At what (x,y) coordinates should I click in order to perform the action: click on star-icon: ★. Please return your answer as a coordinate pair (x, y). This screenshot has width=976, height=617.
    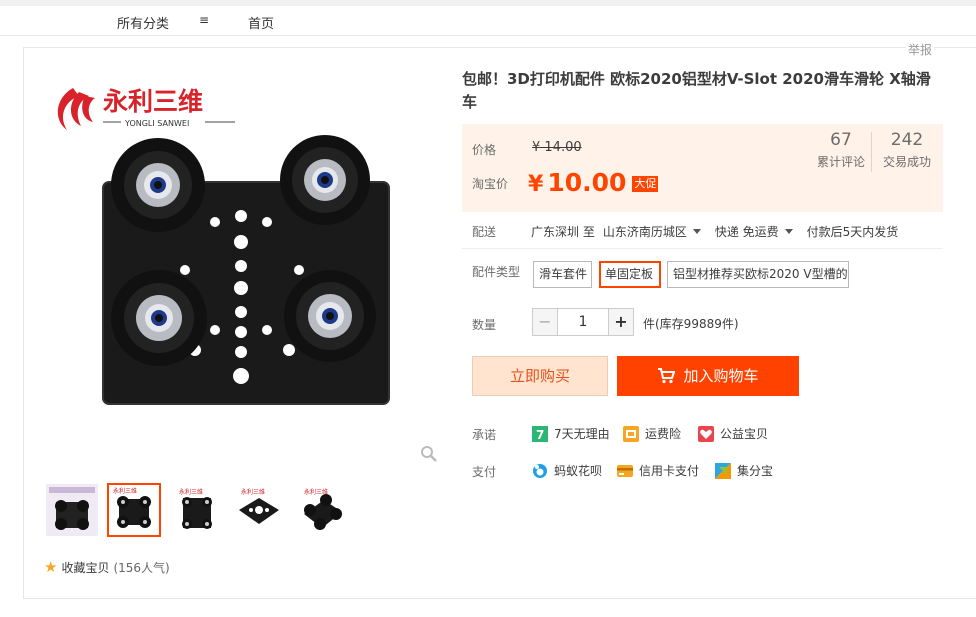
    Looking at the image, I should click on (51, 567).